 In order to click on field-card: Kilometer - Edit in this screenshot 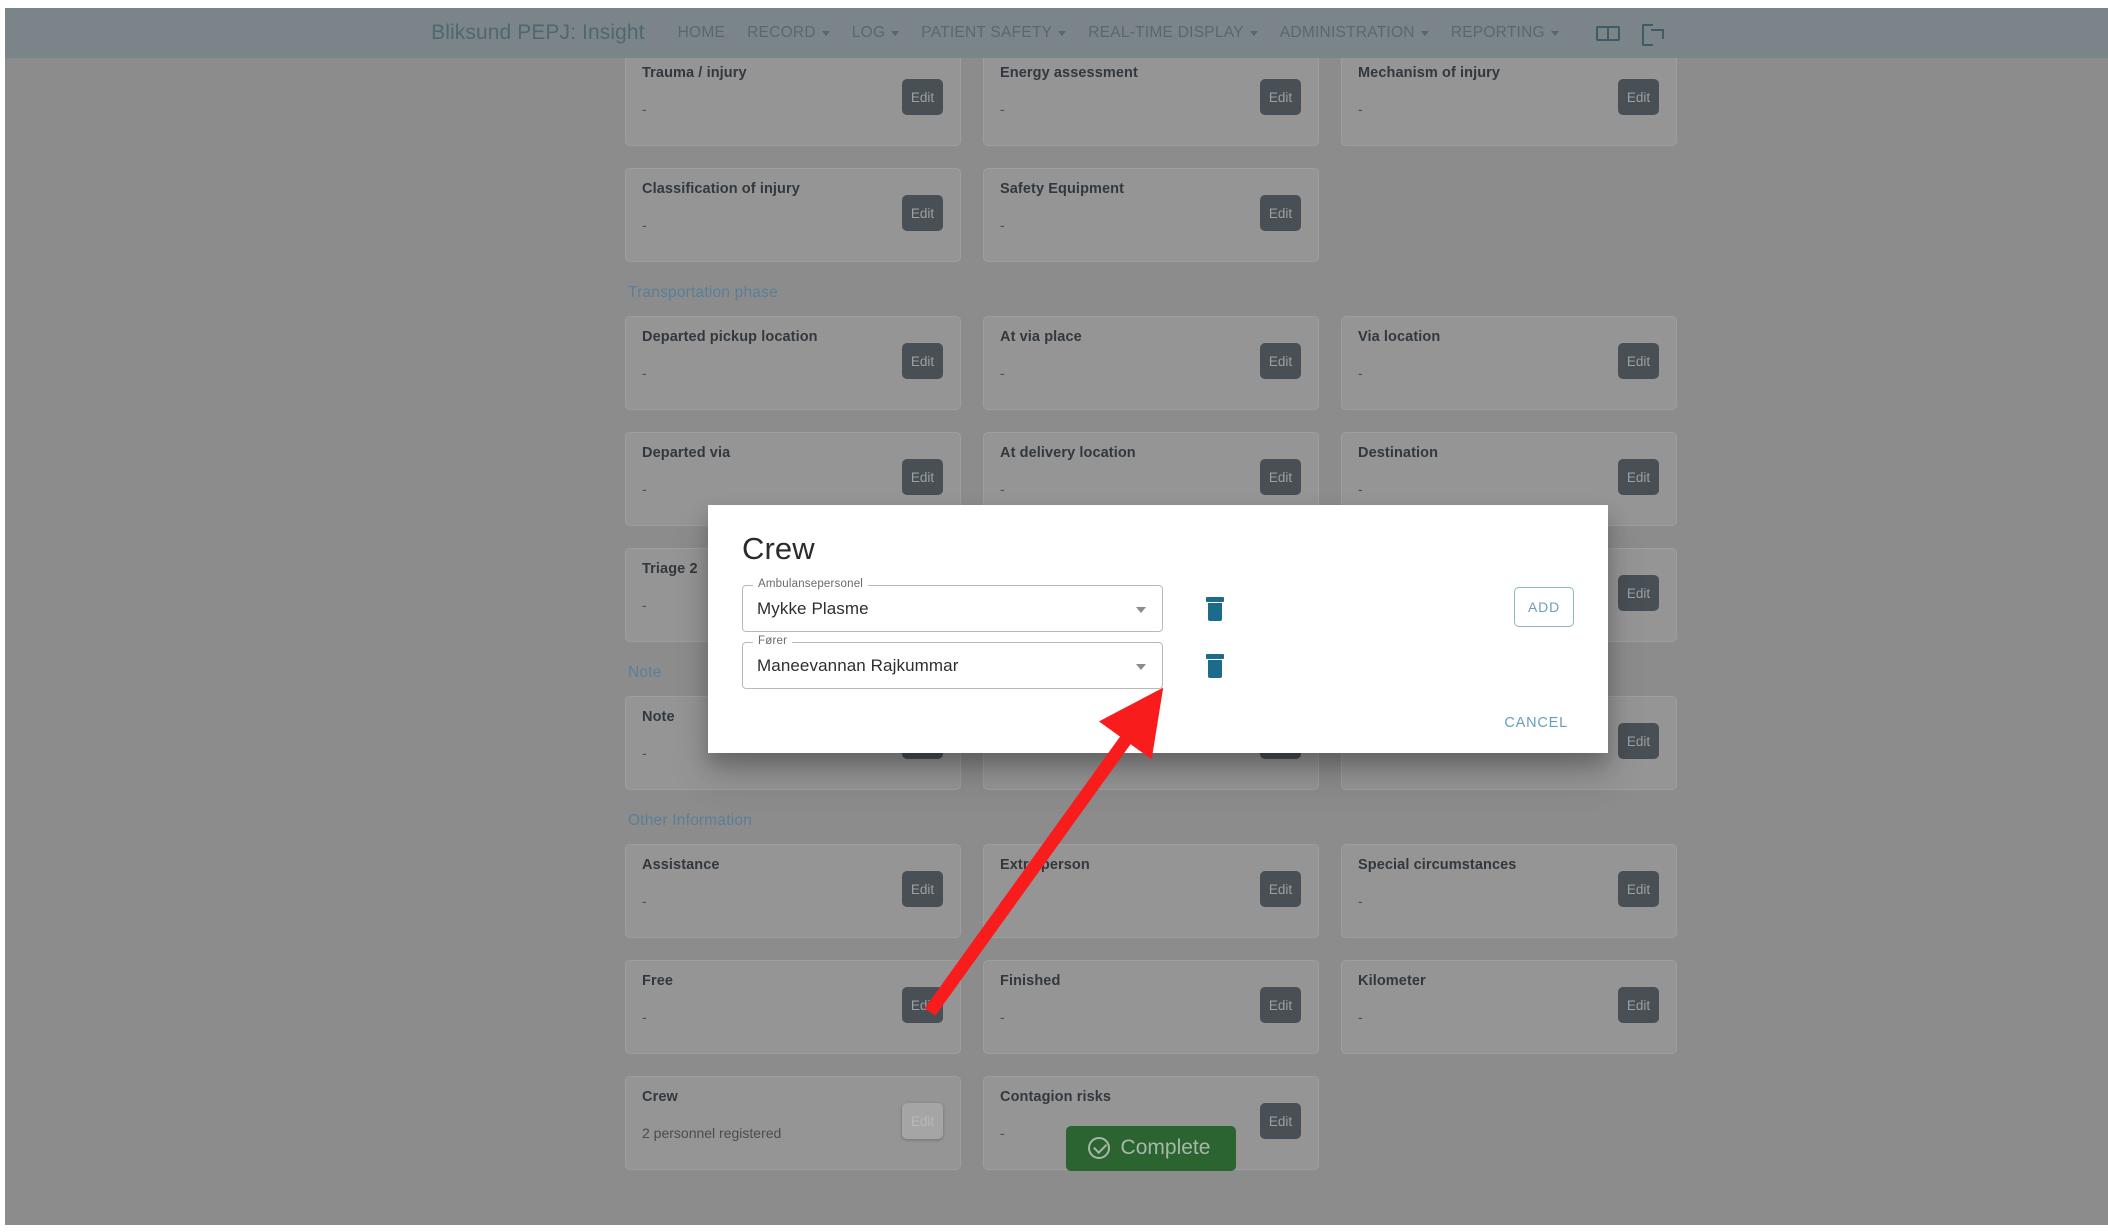, I will do `click(1509, 1007)`.